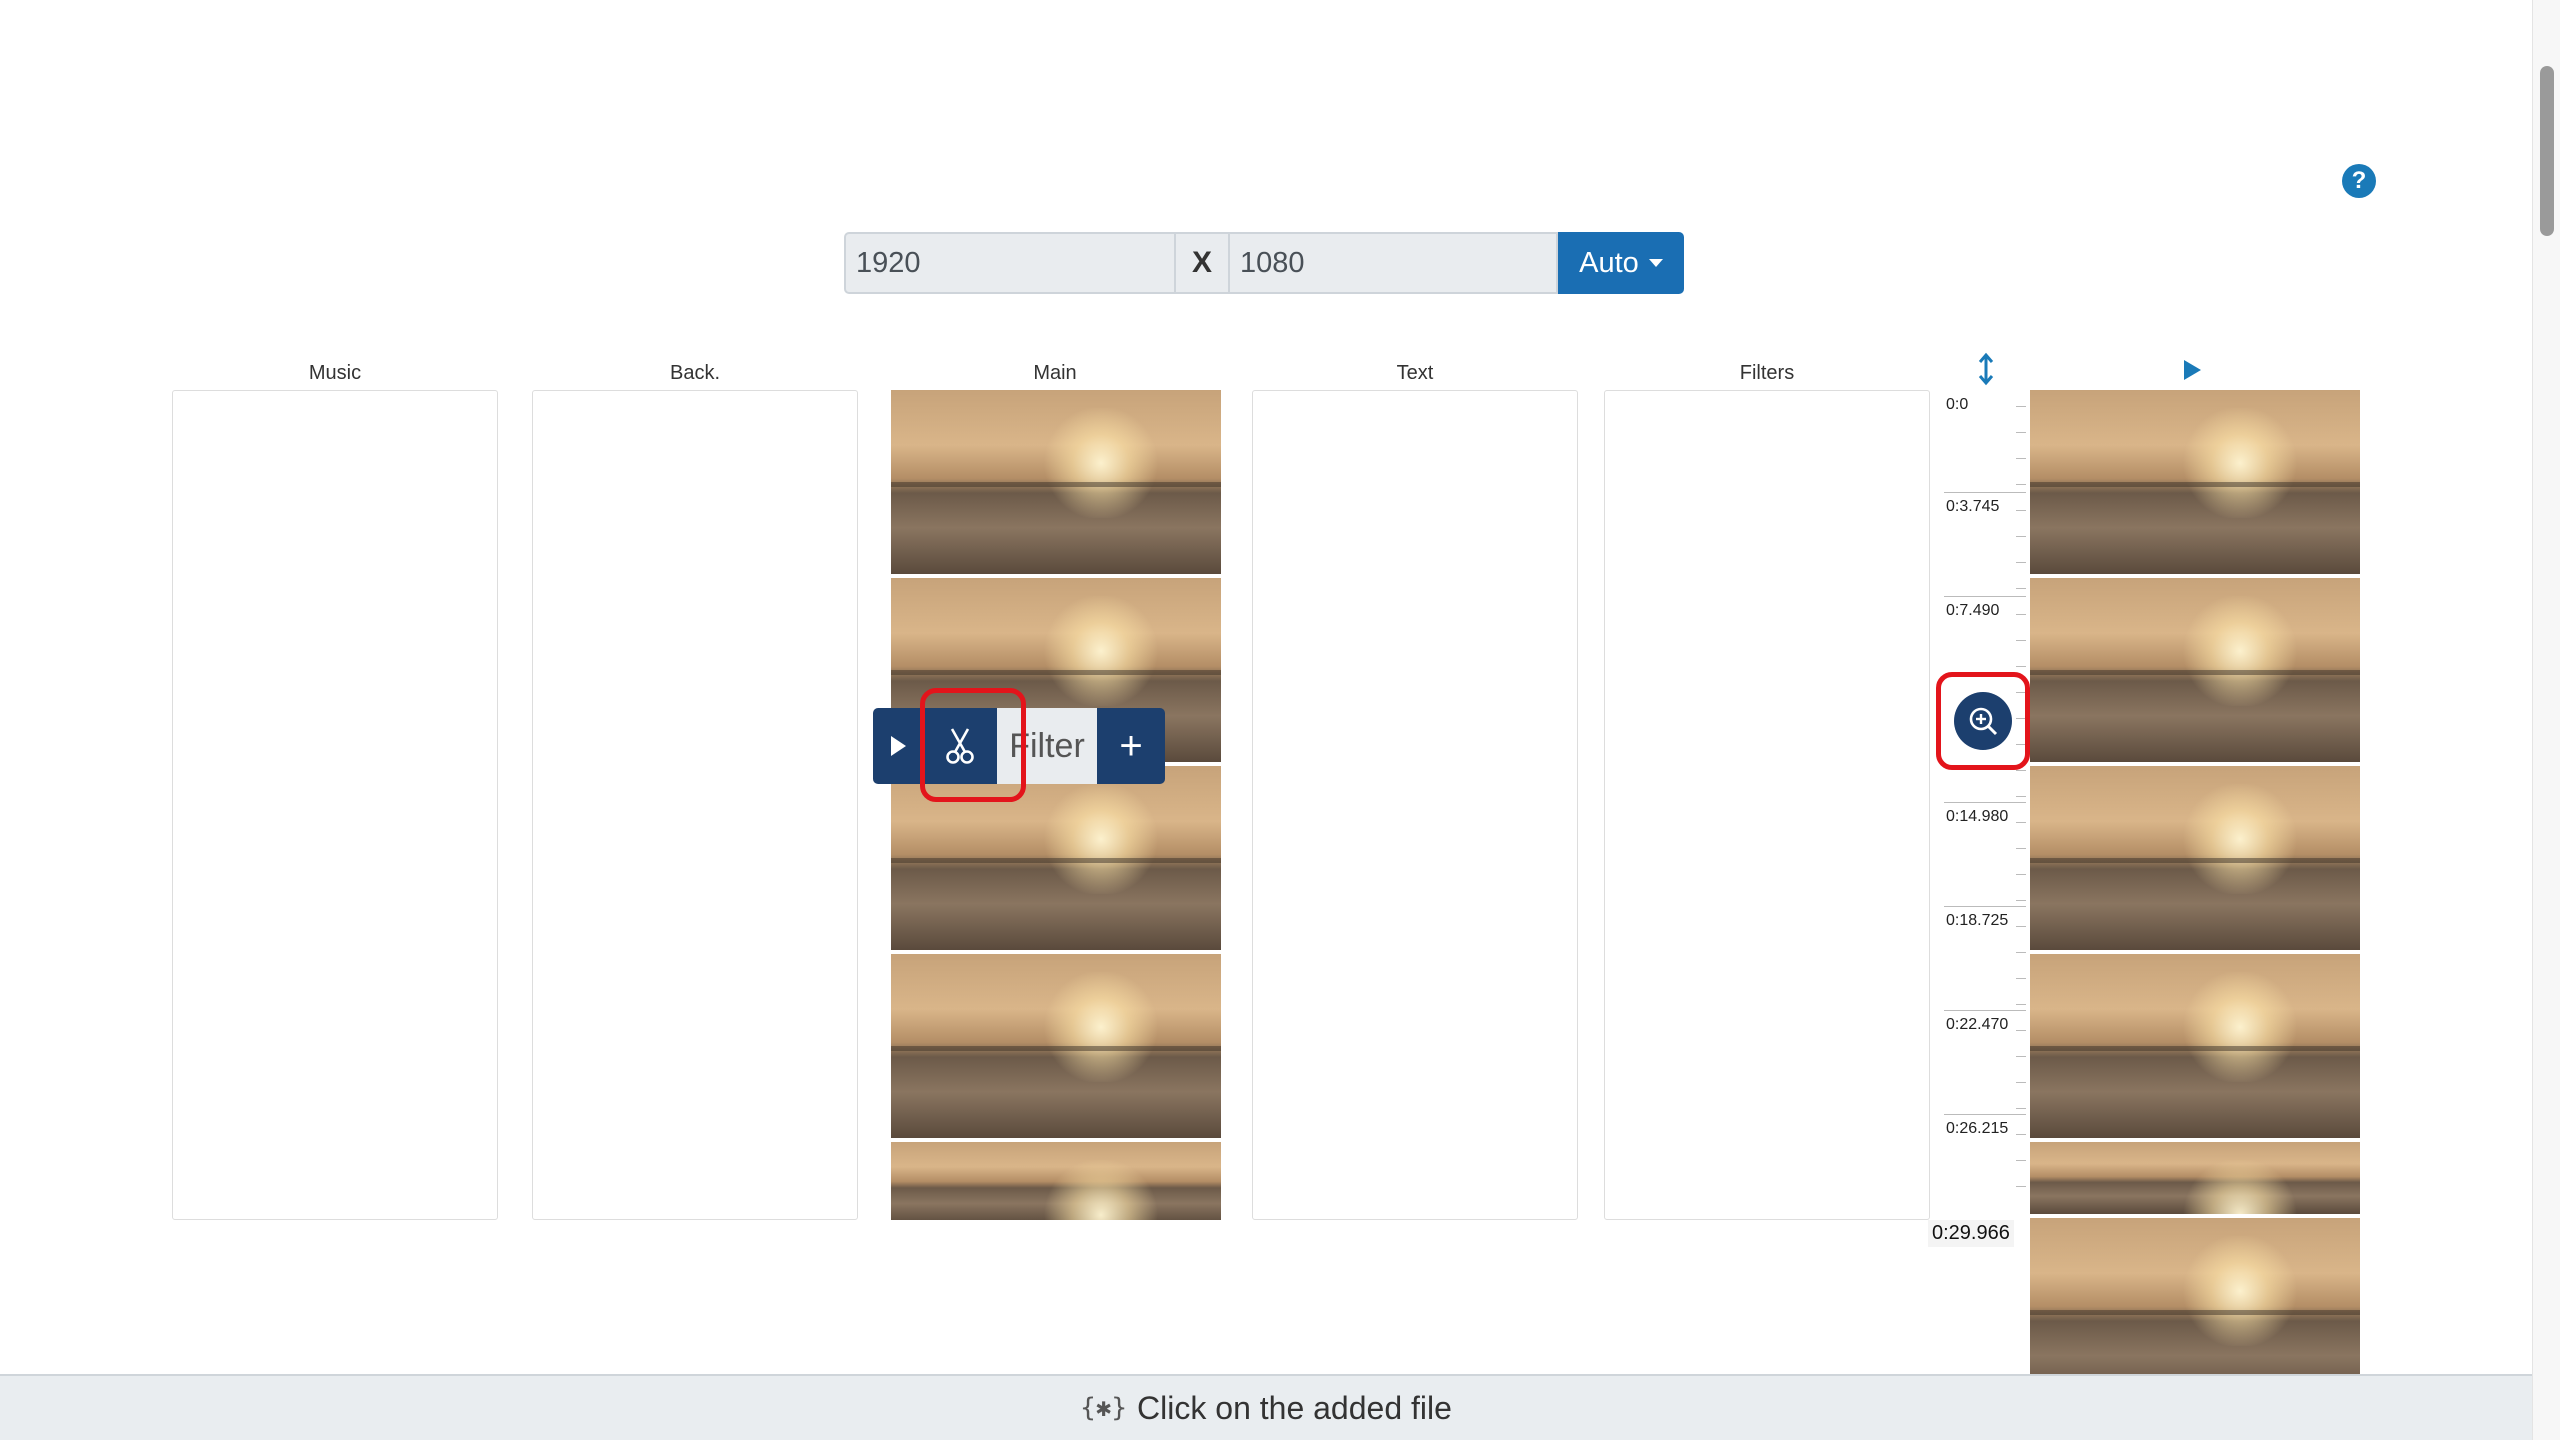 This screenshot has width=2560, height=1440. Describe the element at coordinates (695, 805) in the screenshot. I see `background-track` at that location.